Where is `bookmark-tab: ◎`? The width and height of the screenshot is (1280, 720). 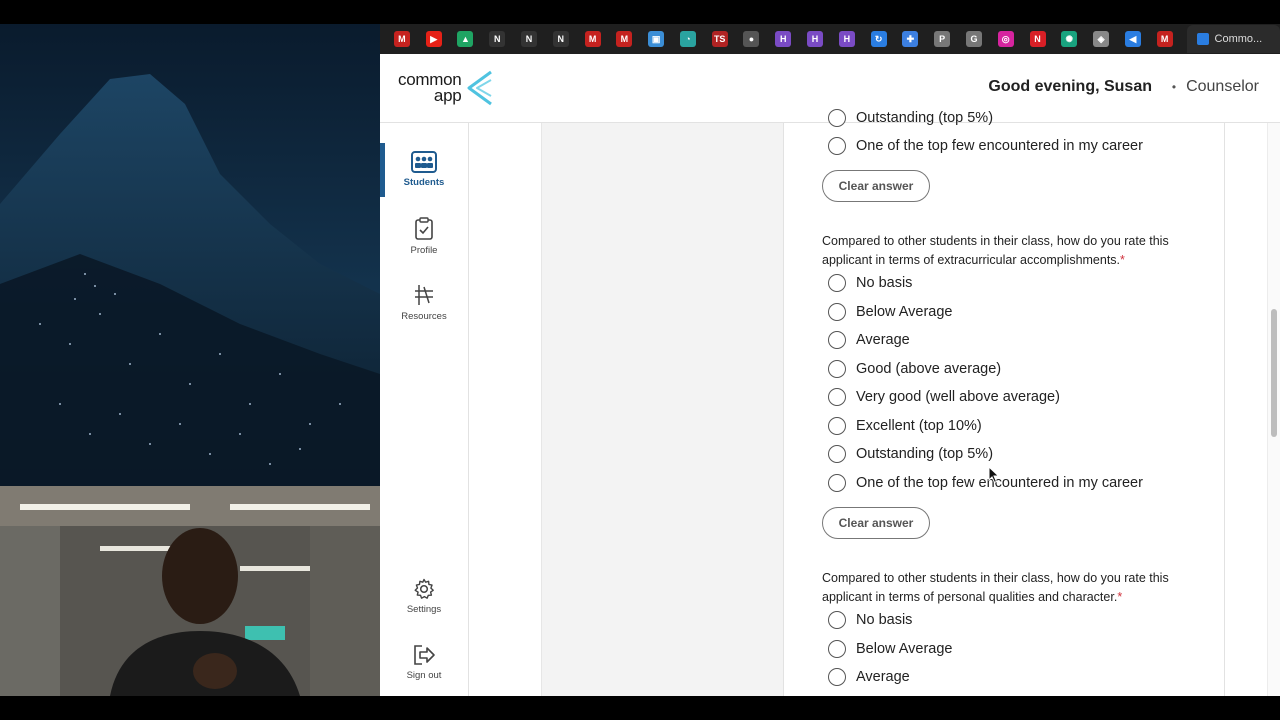 bookmark-tab: ◎ is located at coordinates (1006, 39).